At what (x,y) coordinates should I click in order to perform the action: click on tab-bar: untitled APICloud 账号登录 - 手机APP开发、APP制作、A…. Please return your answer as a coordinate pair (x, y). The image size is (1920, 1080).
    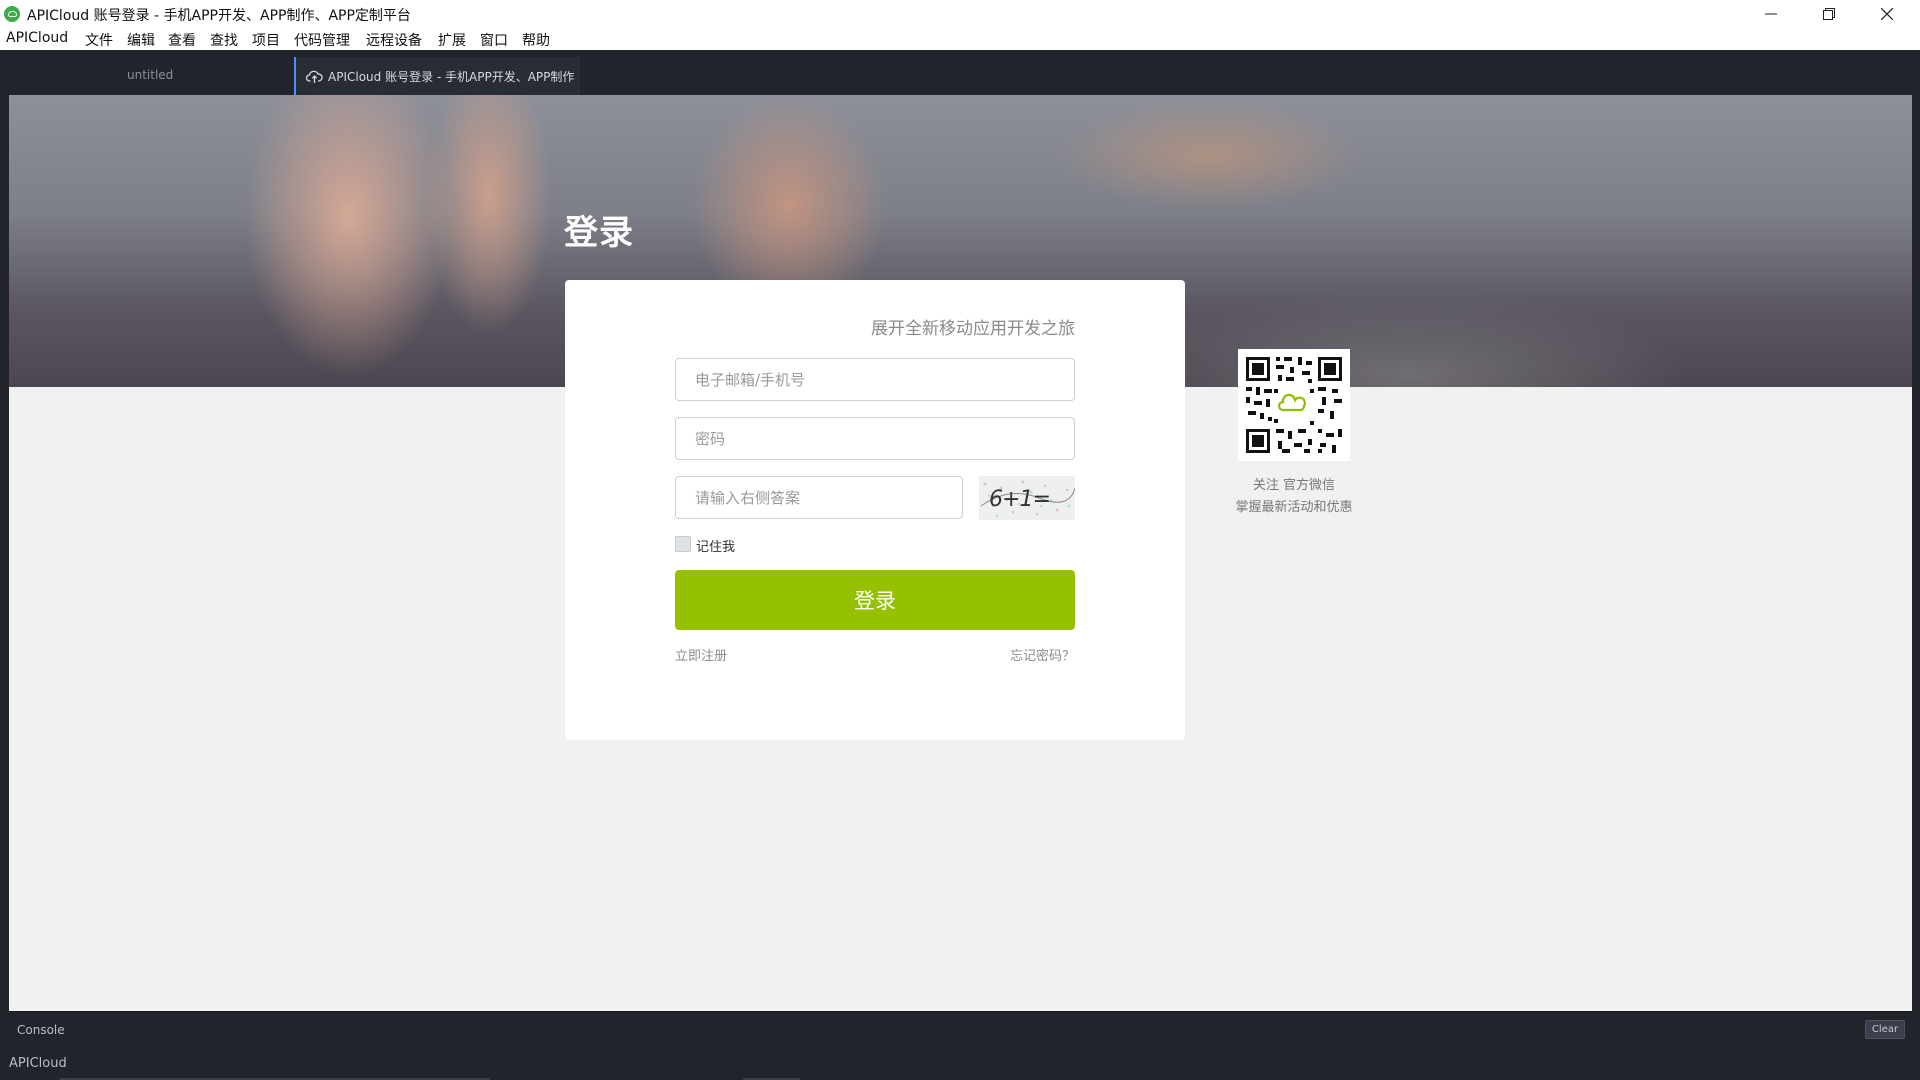
    Looking at the image, I should click on (960, 72).